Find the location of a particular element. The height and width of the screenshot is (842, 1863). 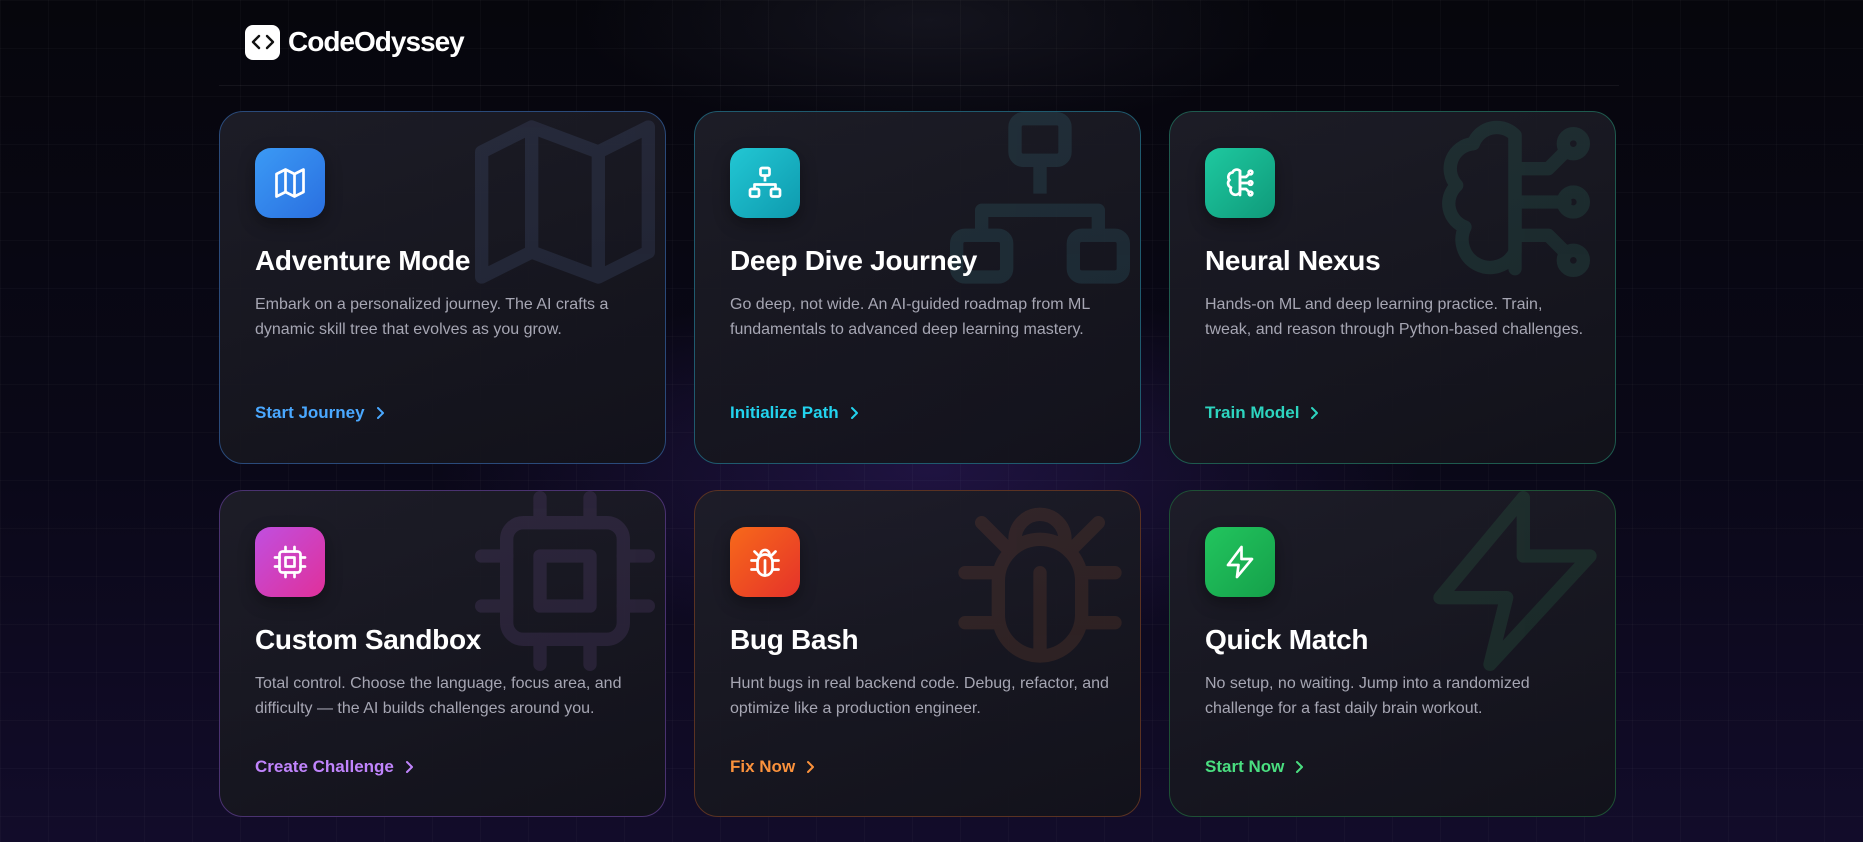

cta-label: Create Challenge is located at coordinates (324, 766).